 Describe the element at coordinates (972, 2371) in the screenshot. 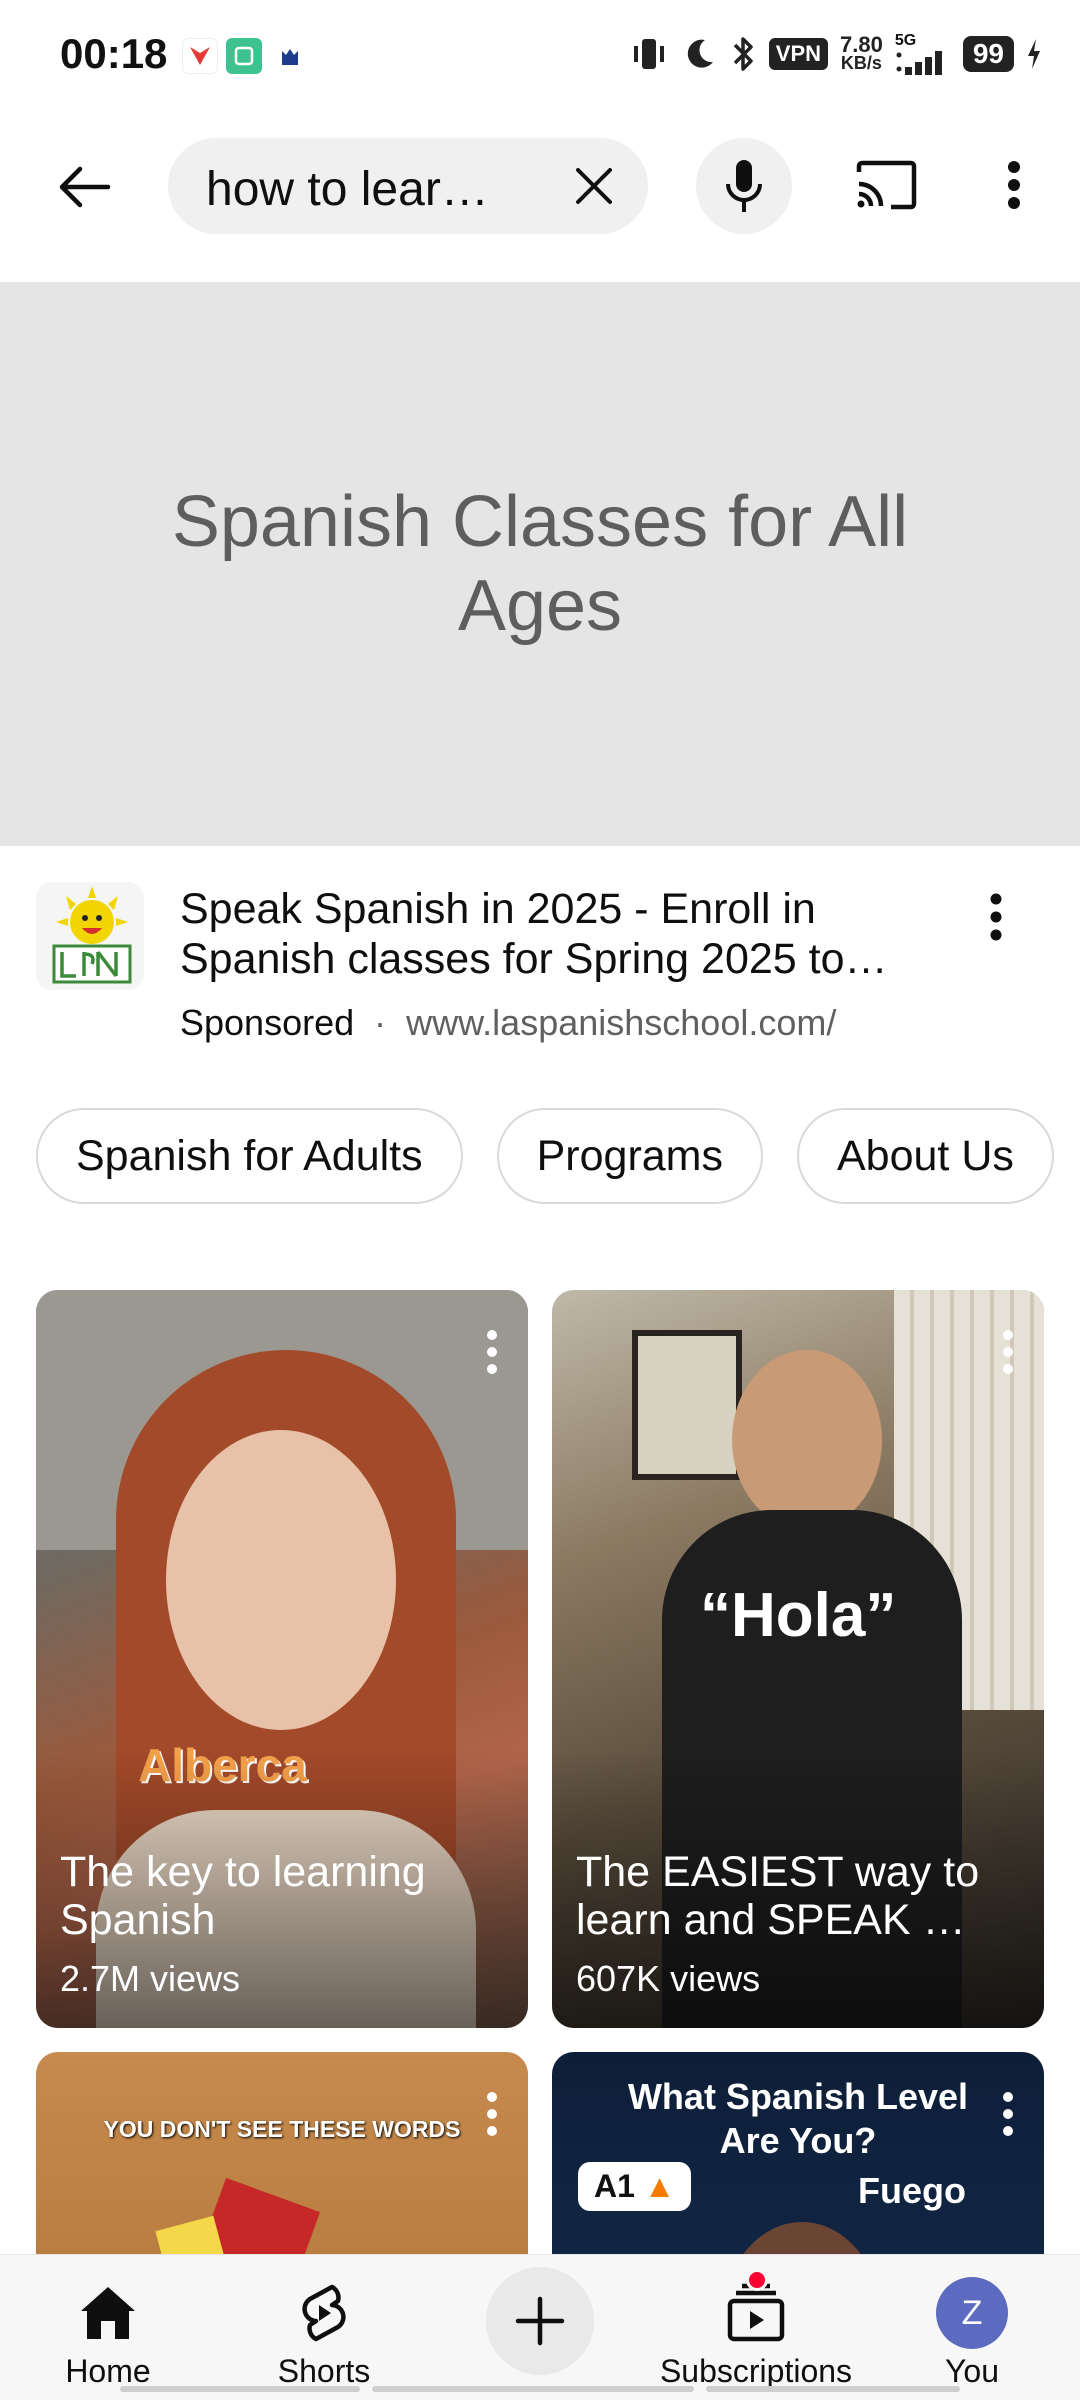

I see `nav-you-label: You` at that location.